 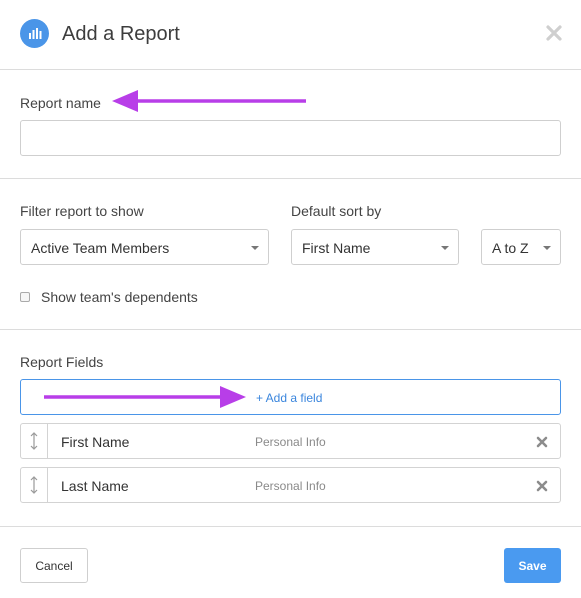 I want to click on sort-field-value: First Name, so click(x=336, y=248).